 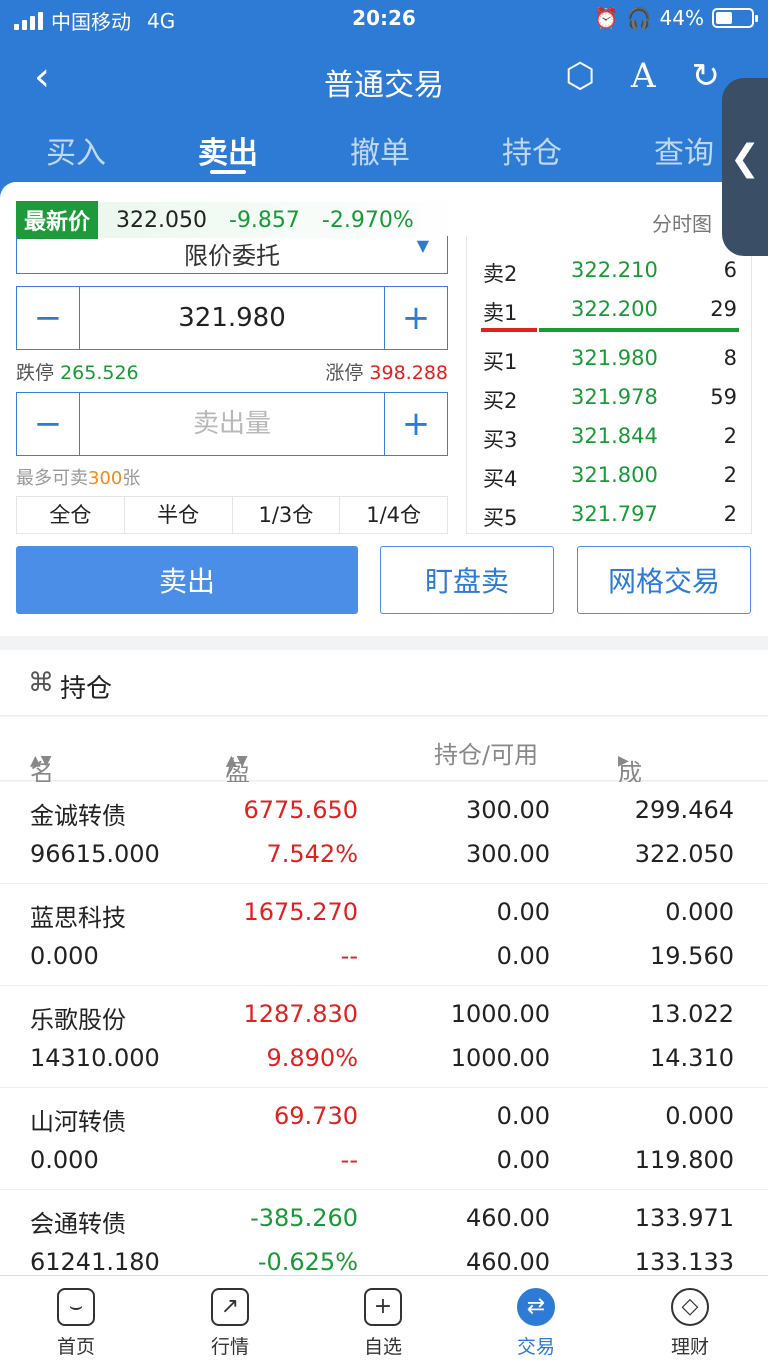 What do you see at coordinates (48, 424) in the screenshot?
I see `qty-minus-button: −` at bounding box center [48, 424].